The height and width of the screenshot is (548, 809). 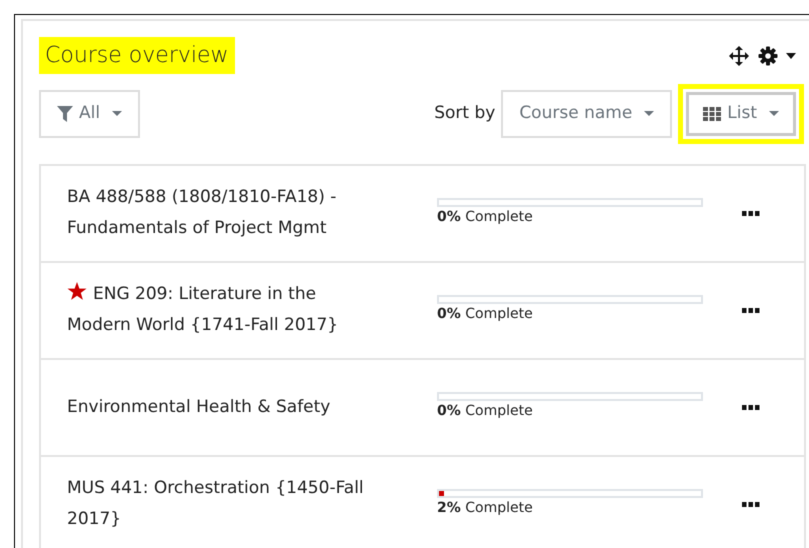 I want to click on settings-icon, so click(x=768, y=56).